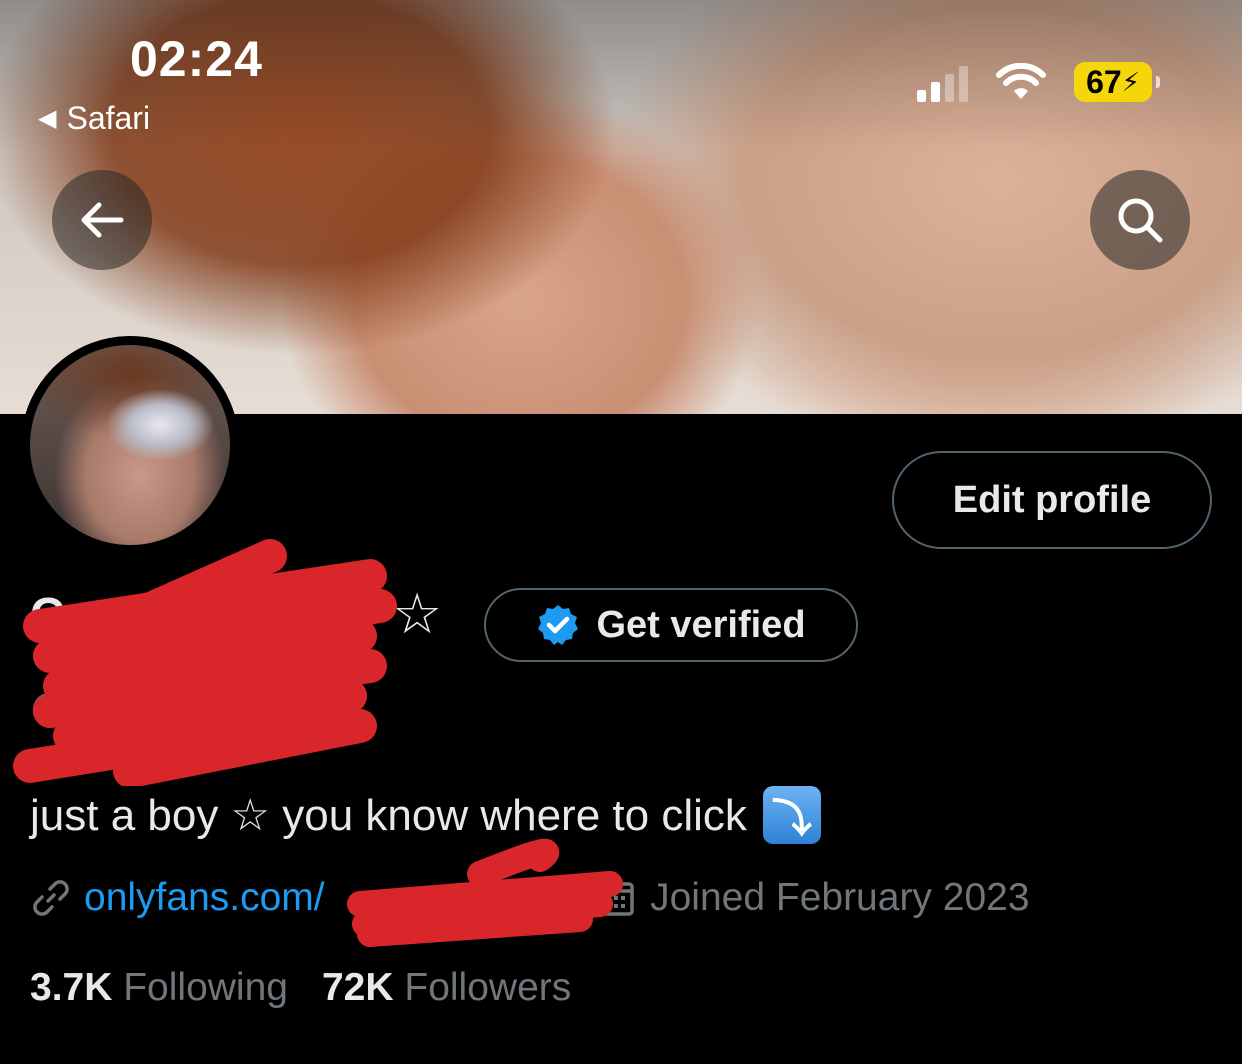  I want to click on back-triangle-icon: ◀, so click(47, 118).